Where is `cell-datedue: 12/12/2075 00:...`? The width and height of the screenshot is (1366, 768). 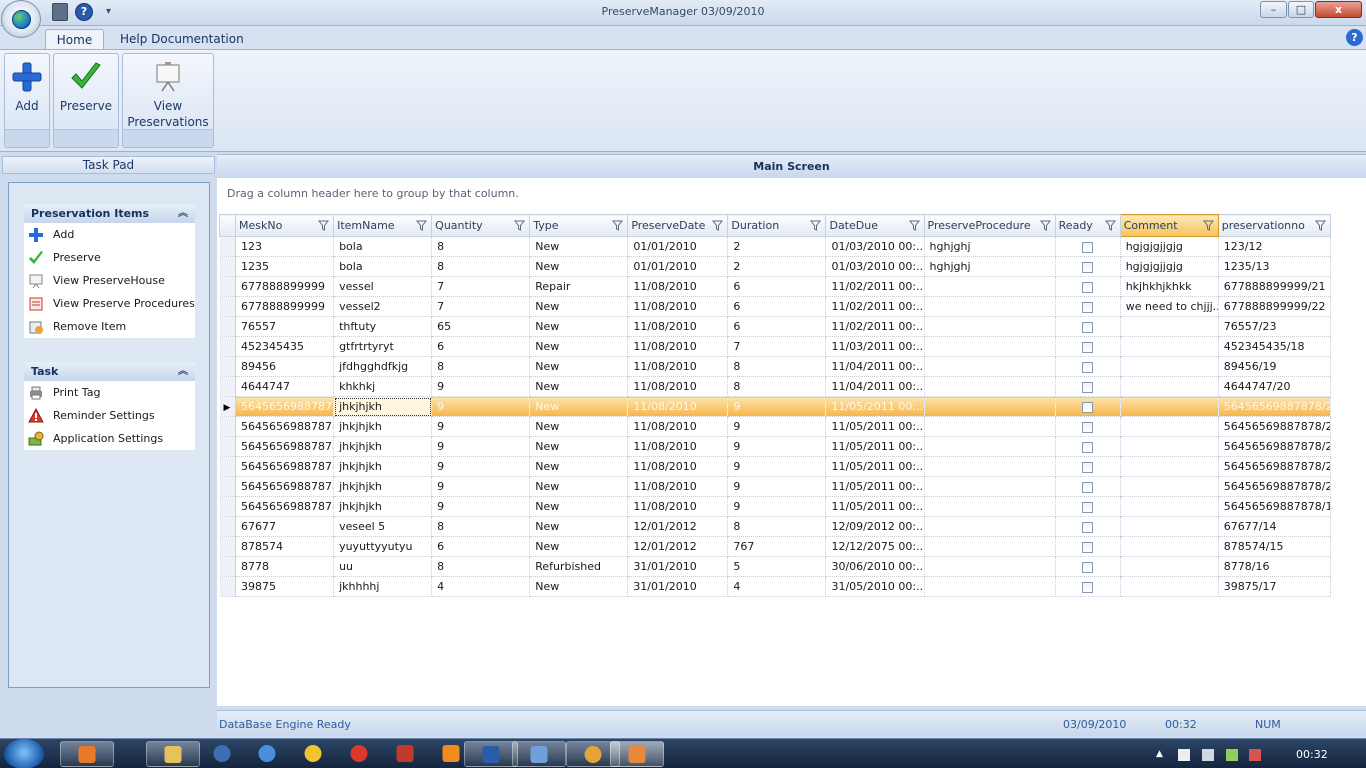
cell-datedue: 12/12/2075 00:... is located at coordinates (875, 546).